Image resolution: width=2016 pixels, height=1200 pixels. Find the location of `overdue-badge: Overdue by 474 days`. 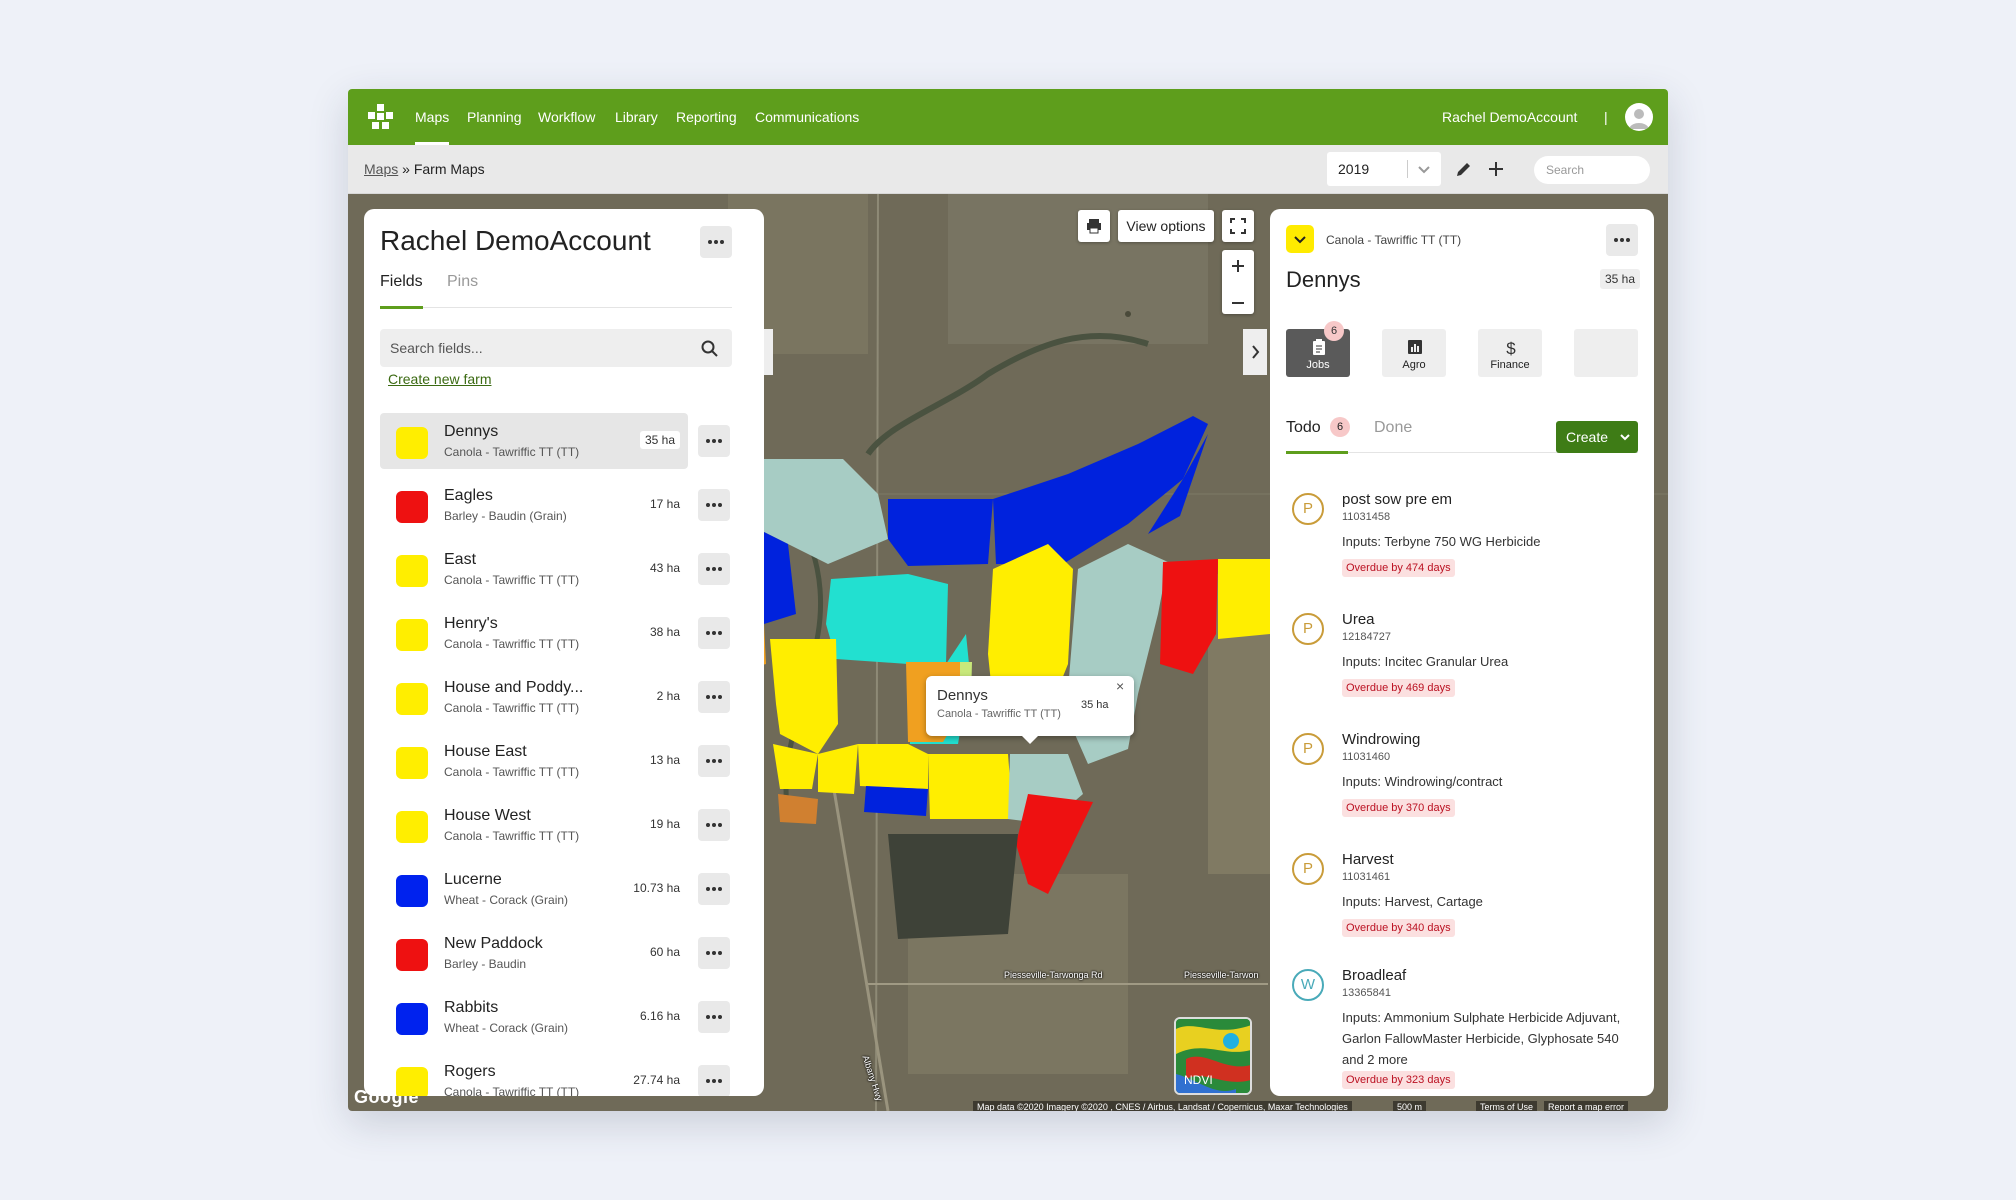

overdue-badge: Overdue by 474 days is located at coordinates (1398, 568).